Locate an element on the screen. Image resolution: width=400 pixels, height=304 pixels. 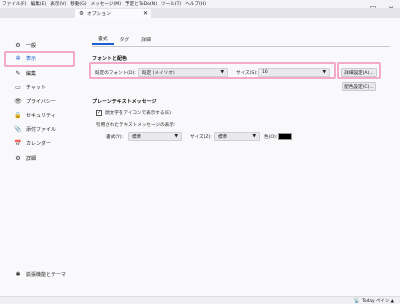
menu-help: ヘルプ(H) is located at coordinates (195, 4).